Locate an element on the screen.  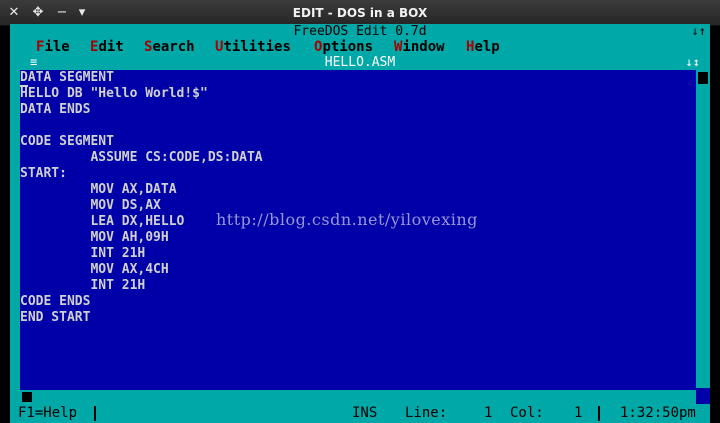
editor-left-border is located at coordinates (15, 237).